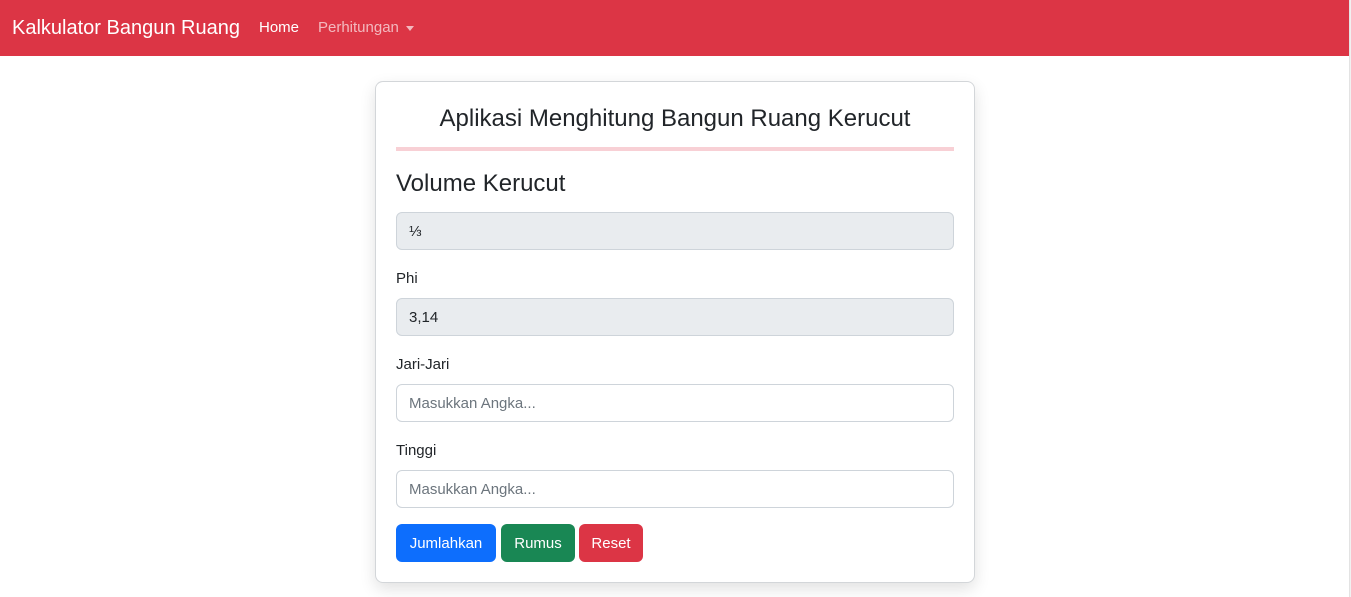 Image resolution: width=1351 pixels, height=597 pixels. What do you see at coordinates (674, 28) in the screenshot?
I see `top-navbar: Kalkulator Bangun Ruang Home Perhitungan` at bounding box center [674, 28].